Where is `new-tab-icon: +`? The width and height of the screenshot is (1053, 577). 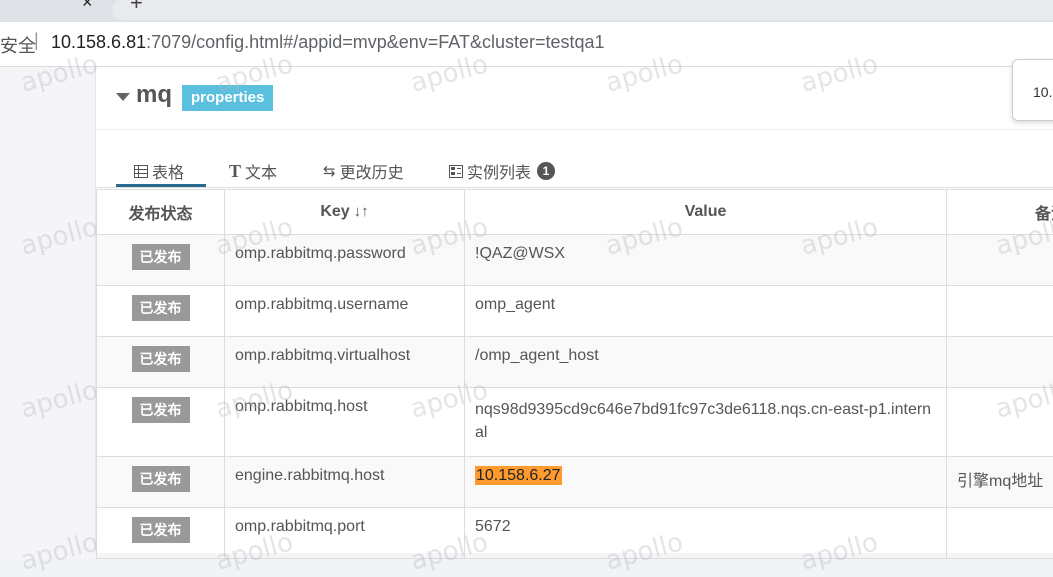
new-tab-icon: + is located at coordinates (136, 8).